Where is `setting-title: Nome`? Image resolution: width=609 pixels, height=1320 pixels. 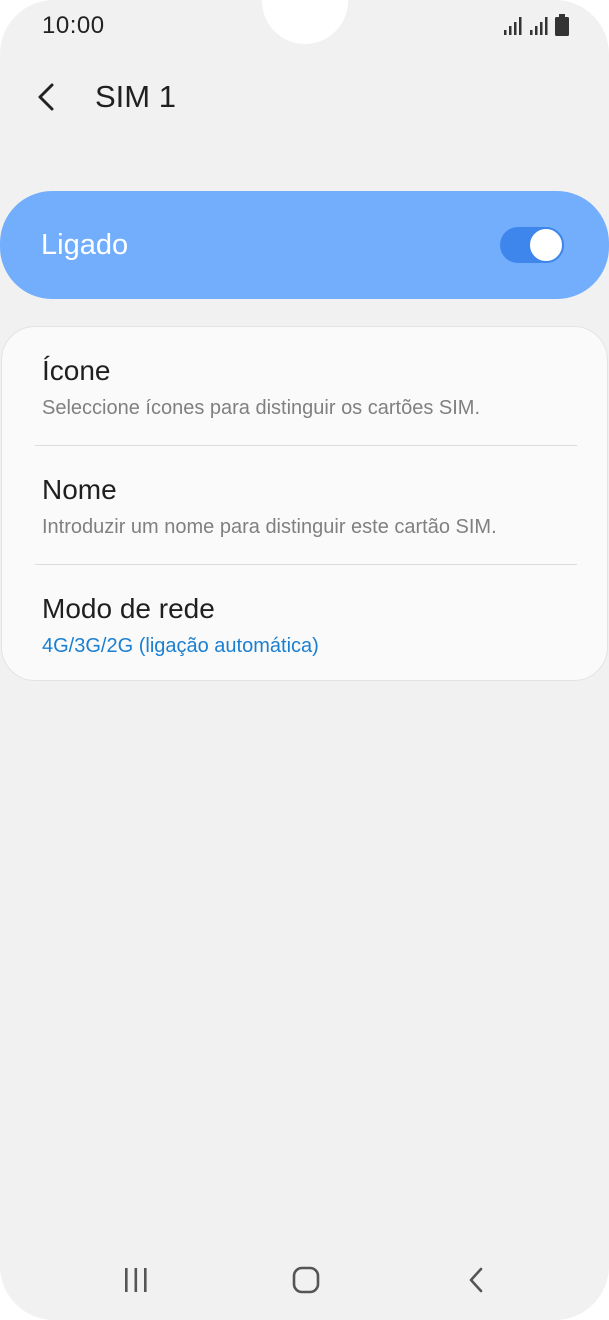 setting-title: Nome is located at coordinates (79, 489).